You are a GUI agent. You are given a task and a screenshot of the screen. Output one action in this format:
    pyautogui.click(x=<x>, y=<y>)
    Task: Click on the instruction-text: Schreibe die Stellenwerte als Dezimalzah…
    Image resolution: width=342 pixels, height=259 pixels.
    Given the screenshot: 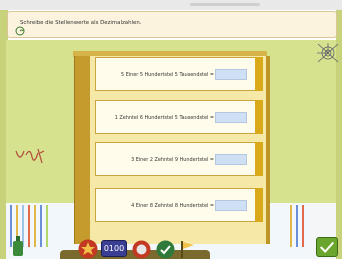 What is the action you would take?
    pyautogui.click(x=81, y=23)
    